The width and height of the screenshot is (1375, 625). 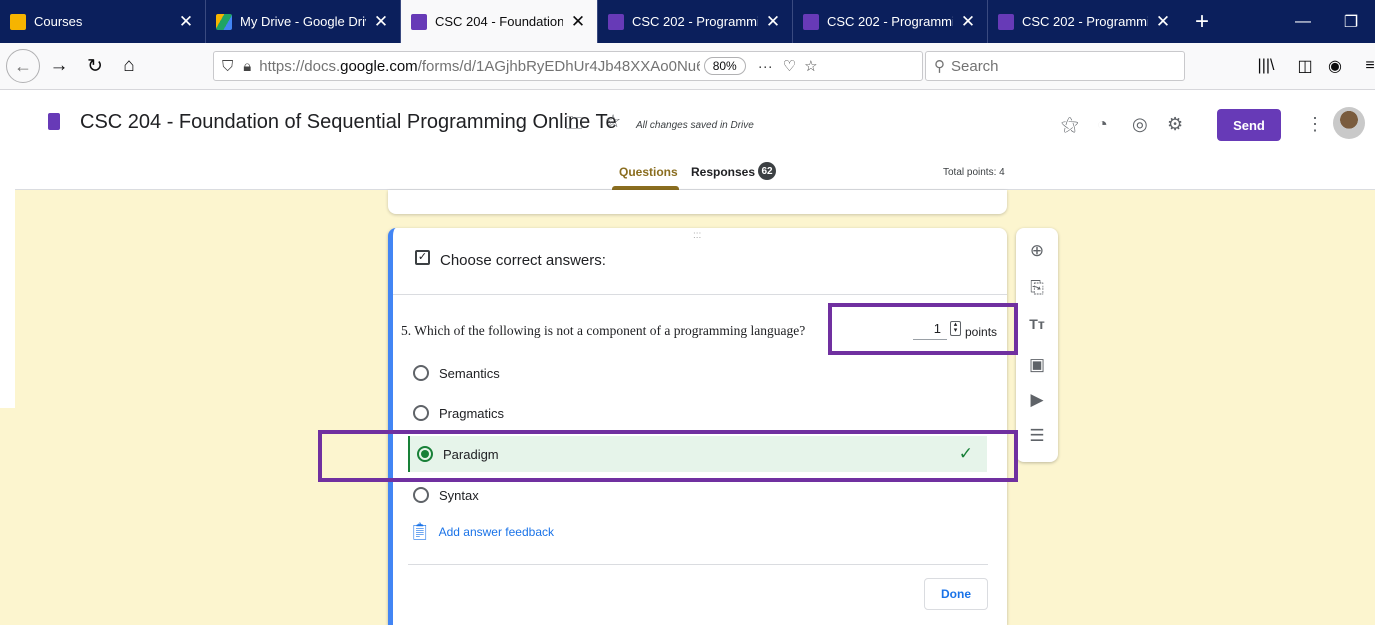 I want to click on tab-title: My Drive - Google Drive, so click(x=303, y=21).